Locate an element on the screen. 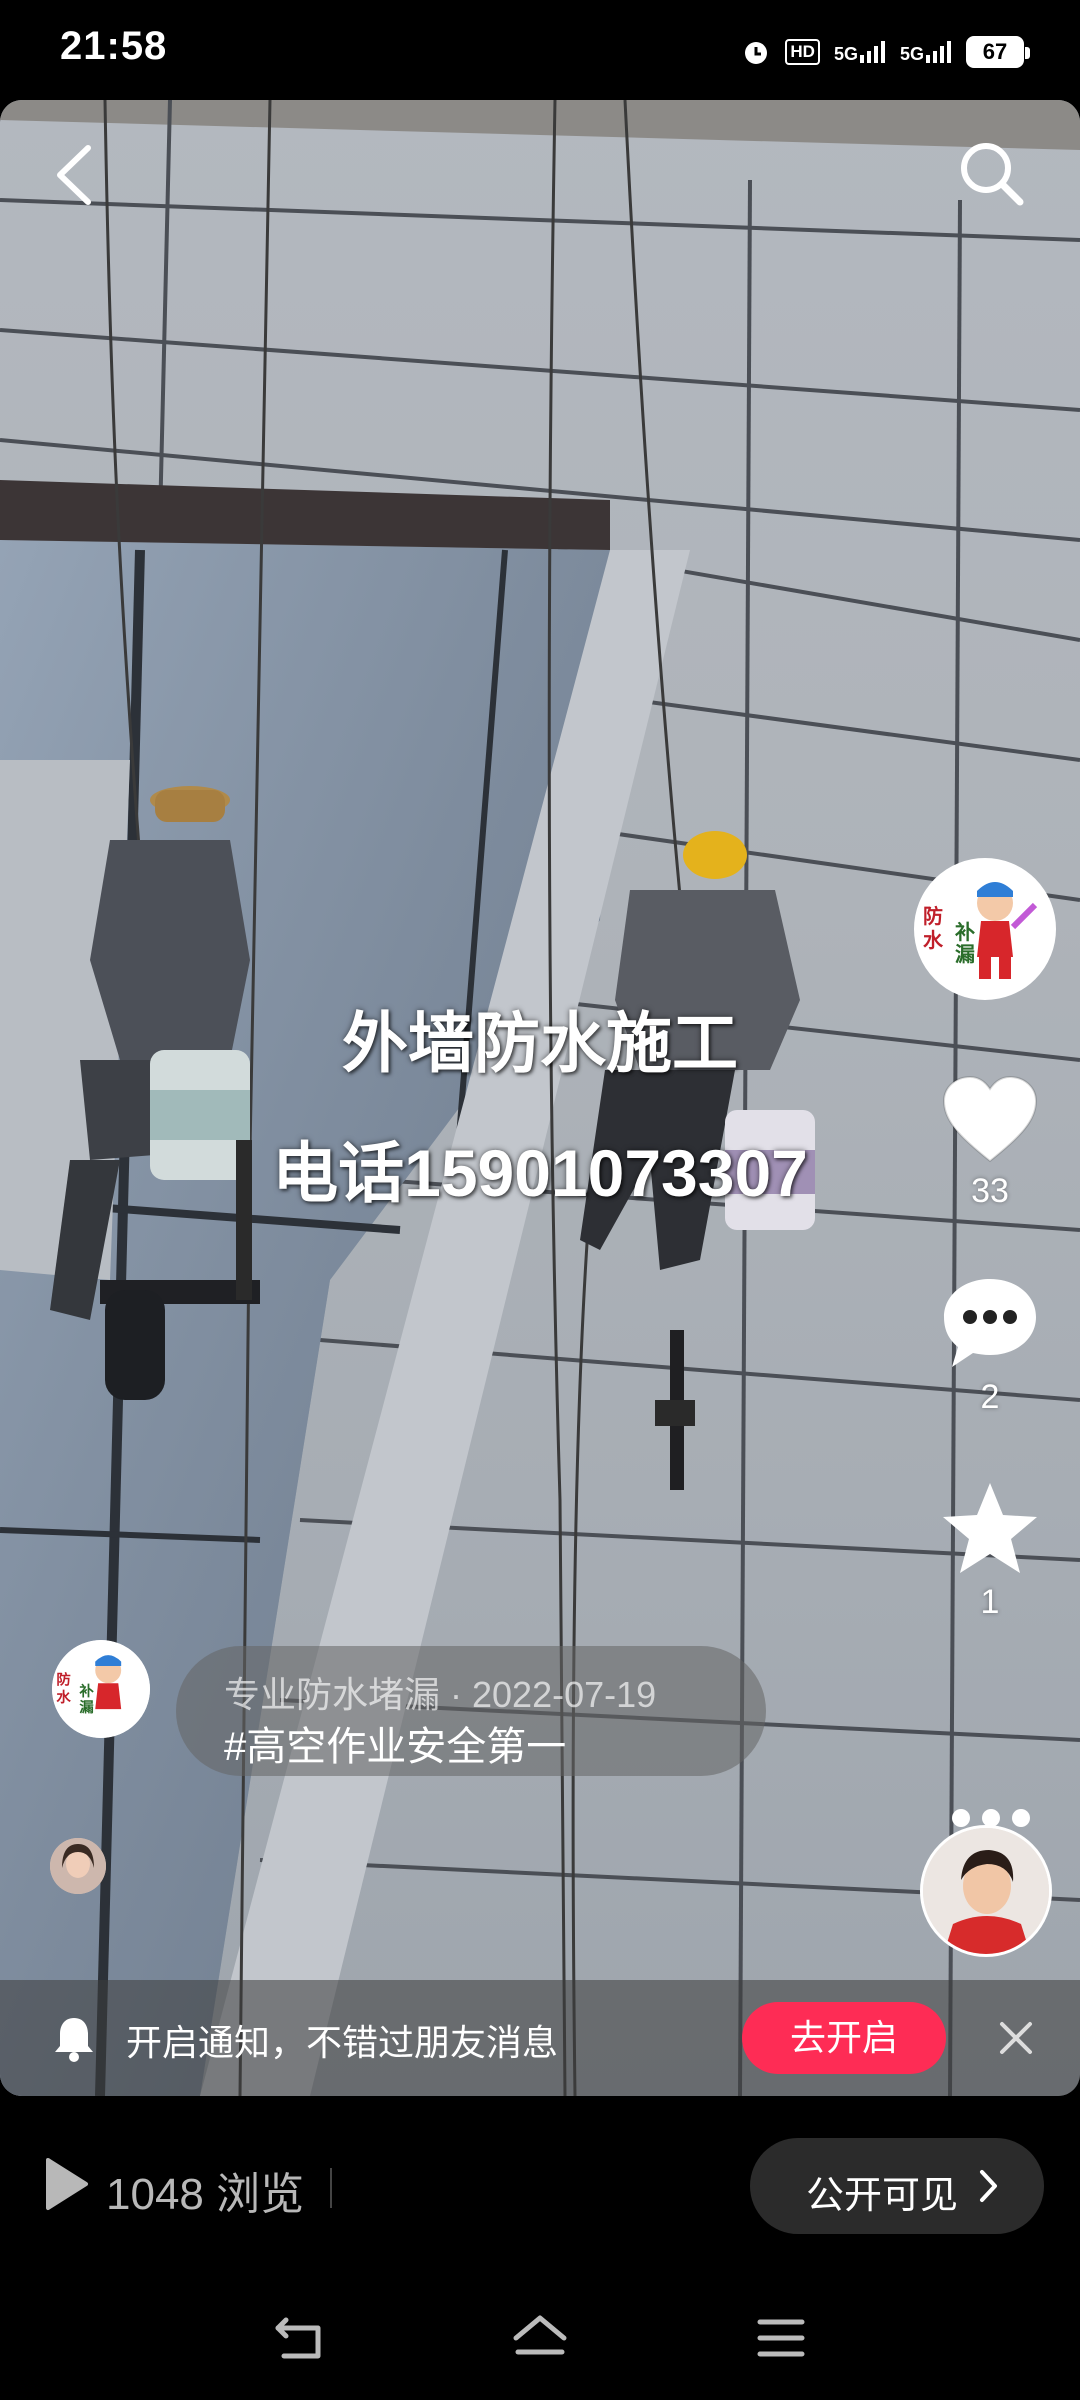 Image resolution: width=1080 pixels, height=2400 pixels. caption-meta: 专业防水堵漏 · 2022-07-19 is located at coordinates (440, 1692).